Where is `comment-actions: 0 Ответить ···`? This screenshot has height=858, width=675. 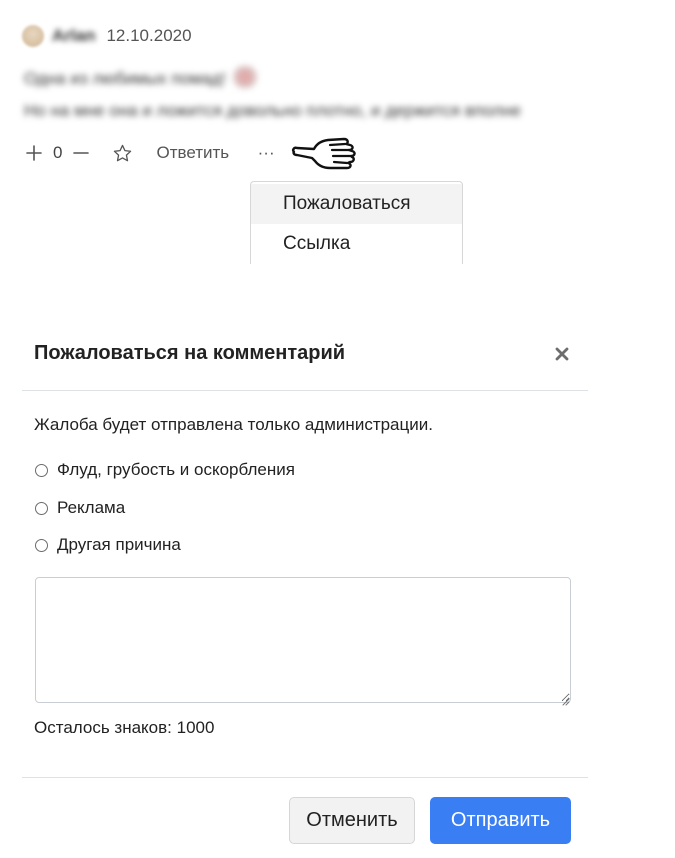 comment-actions: 0 Ответить ··· is located at coordinates (149, 153).